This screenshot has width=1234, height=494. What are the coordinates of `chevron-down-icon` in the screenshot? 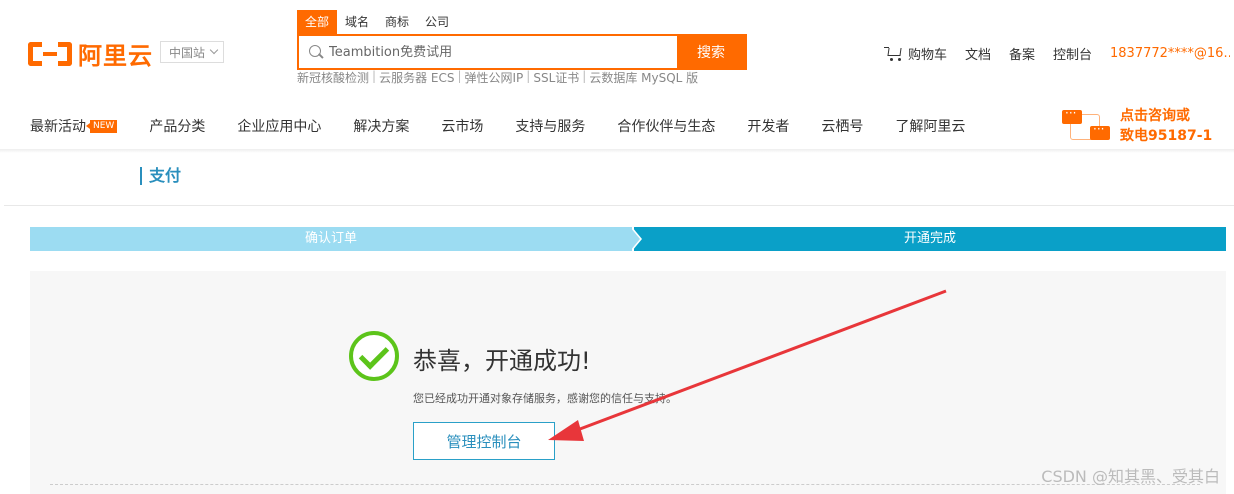 It's located at (214, 50).